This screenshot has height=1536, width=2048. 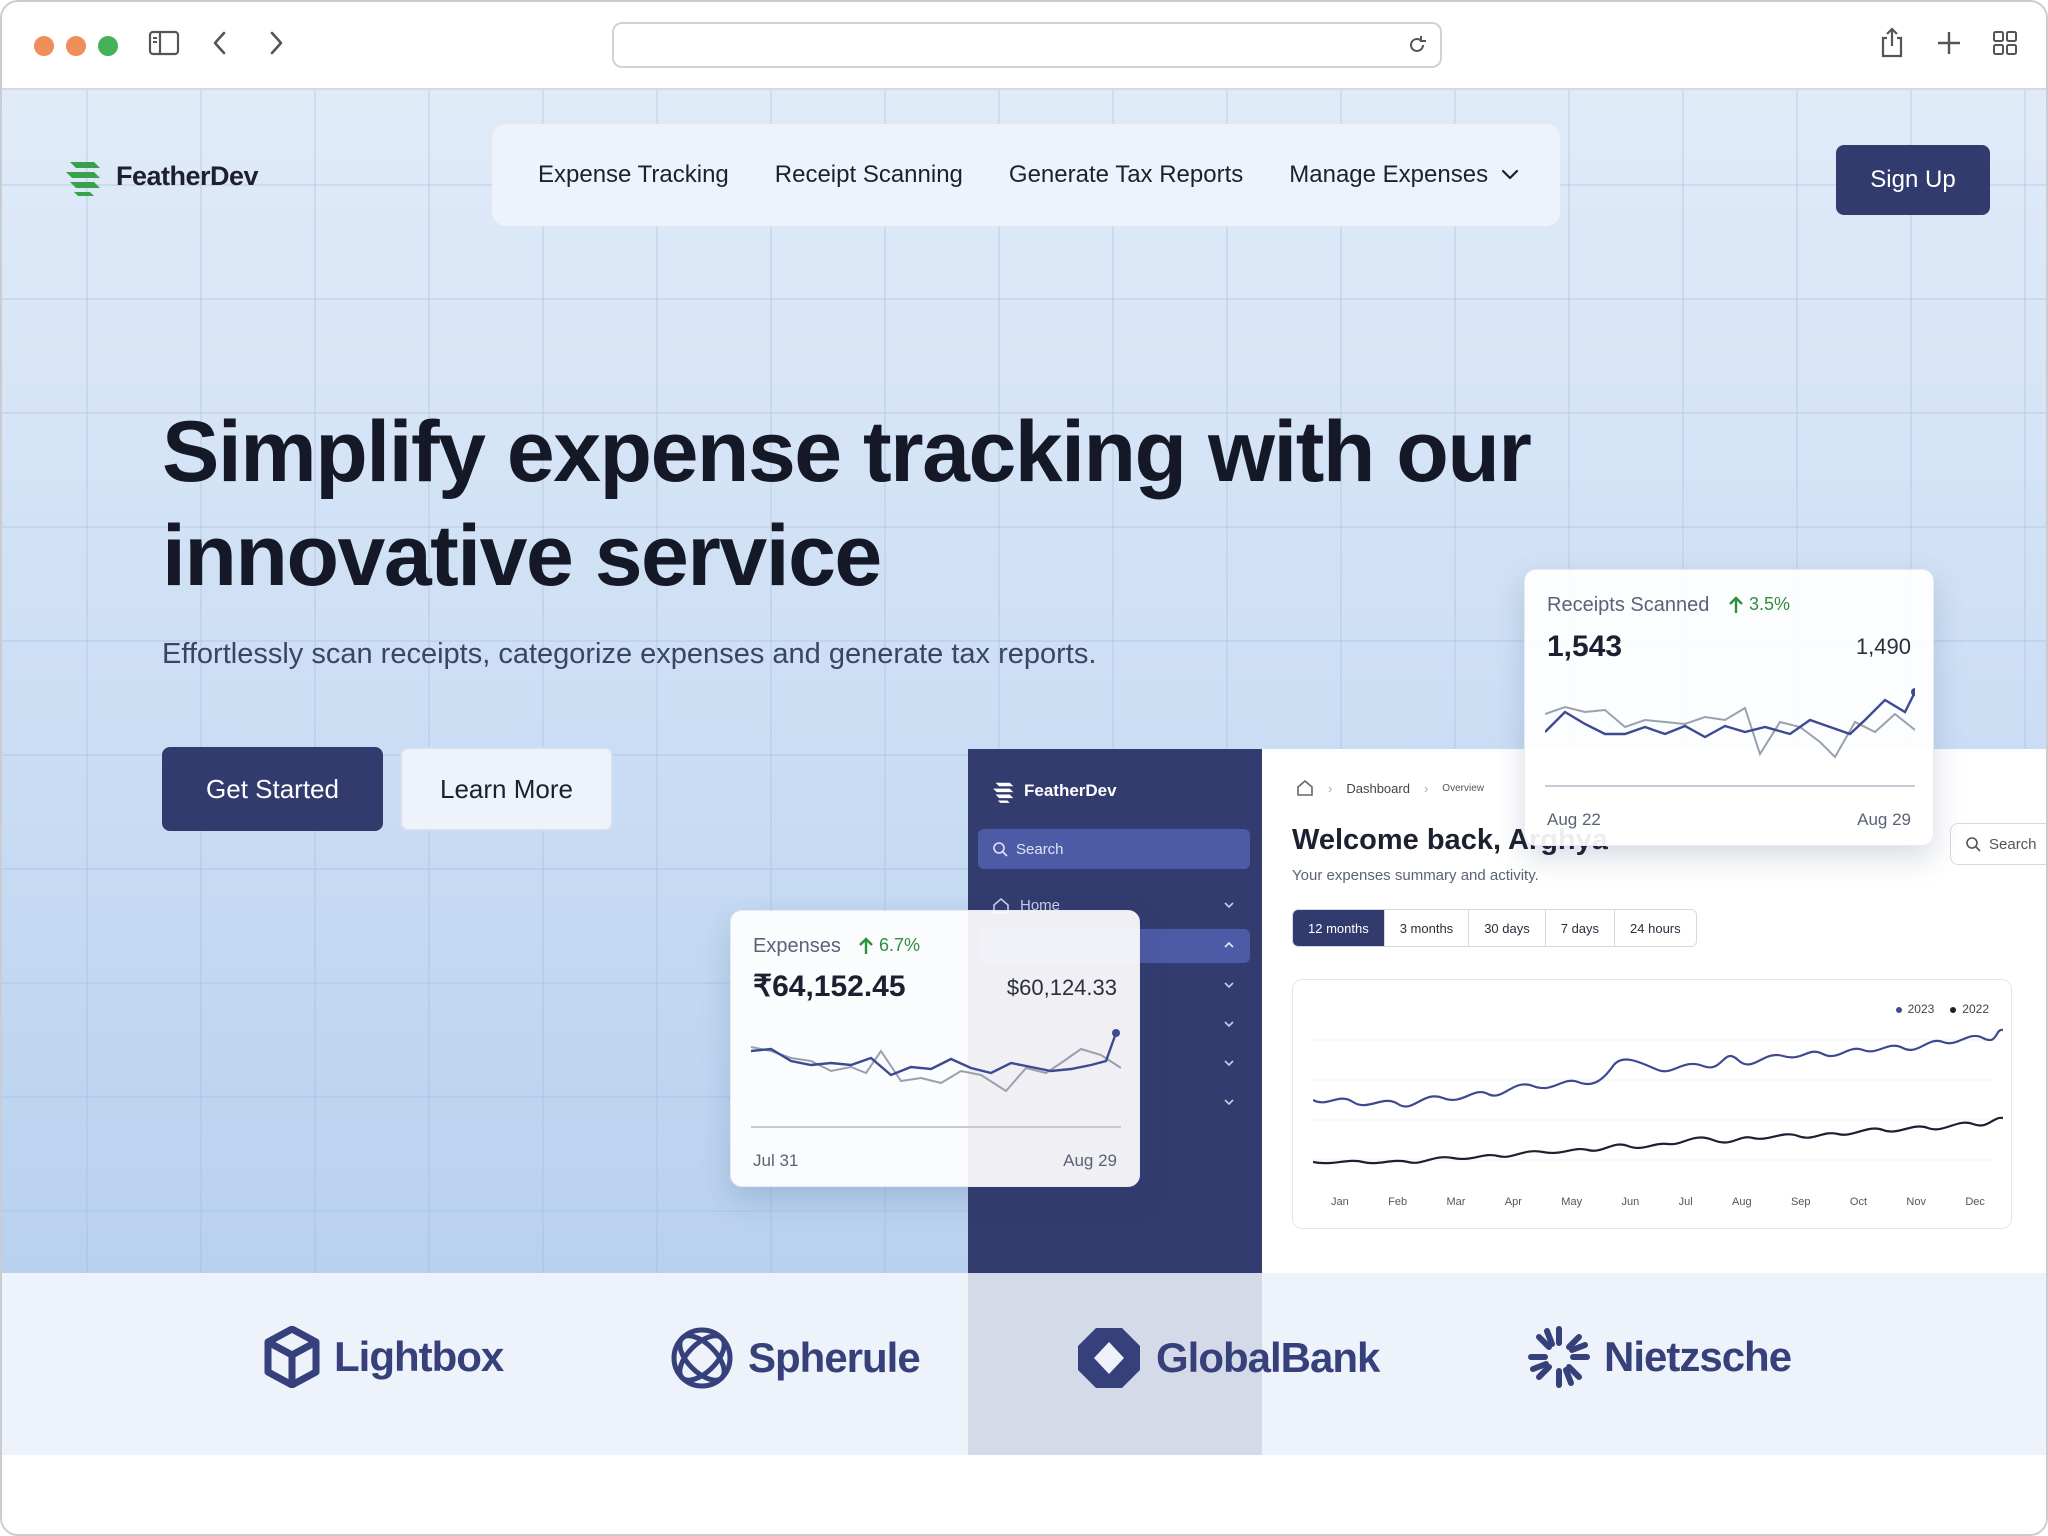 What do you see at coordinates (1513, 1202) in the screenshot?
I see `tick-label: Apr` at bounding box center [1513, 1202].